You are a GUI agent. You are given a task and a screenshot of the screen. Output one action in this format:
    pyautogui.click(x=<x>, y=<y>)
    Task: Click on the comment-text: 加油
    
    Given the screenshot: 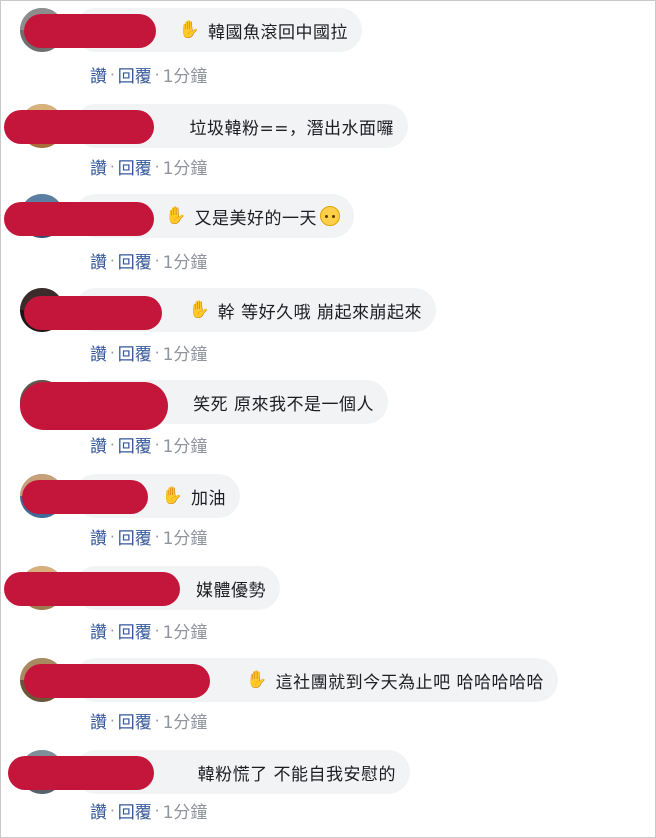 What is the action you would take?
    pyautogui.click(x=208, y=498)
    